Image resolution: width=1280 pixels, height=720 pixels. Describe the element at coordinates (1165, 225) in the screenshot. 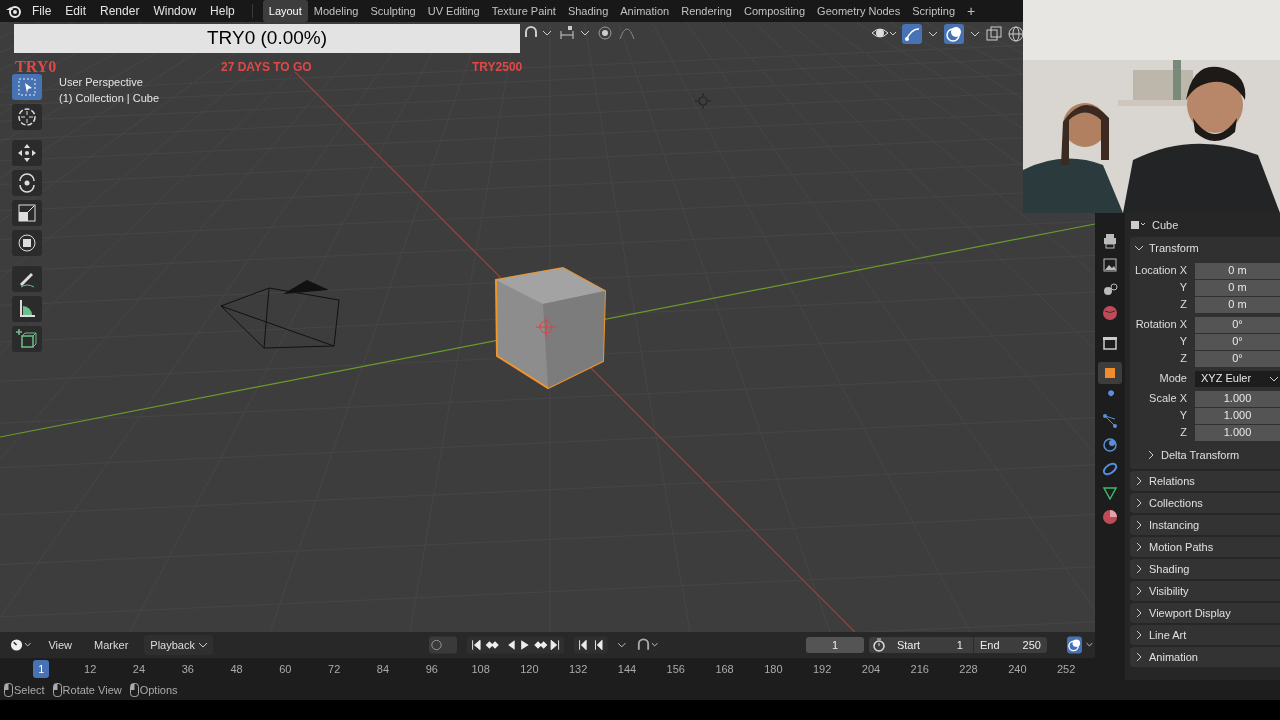

I see `object-name: Cube` at that location.